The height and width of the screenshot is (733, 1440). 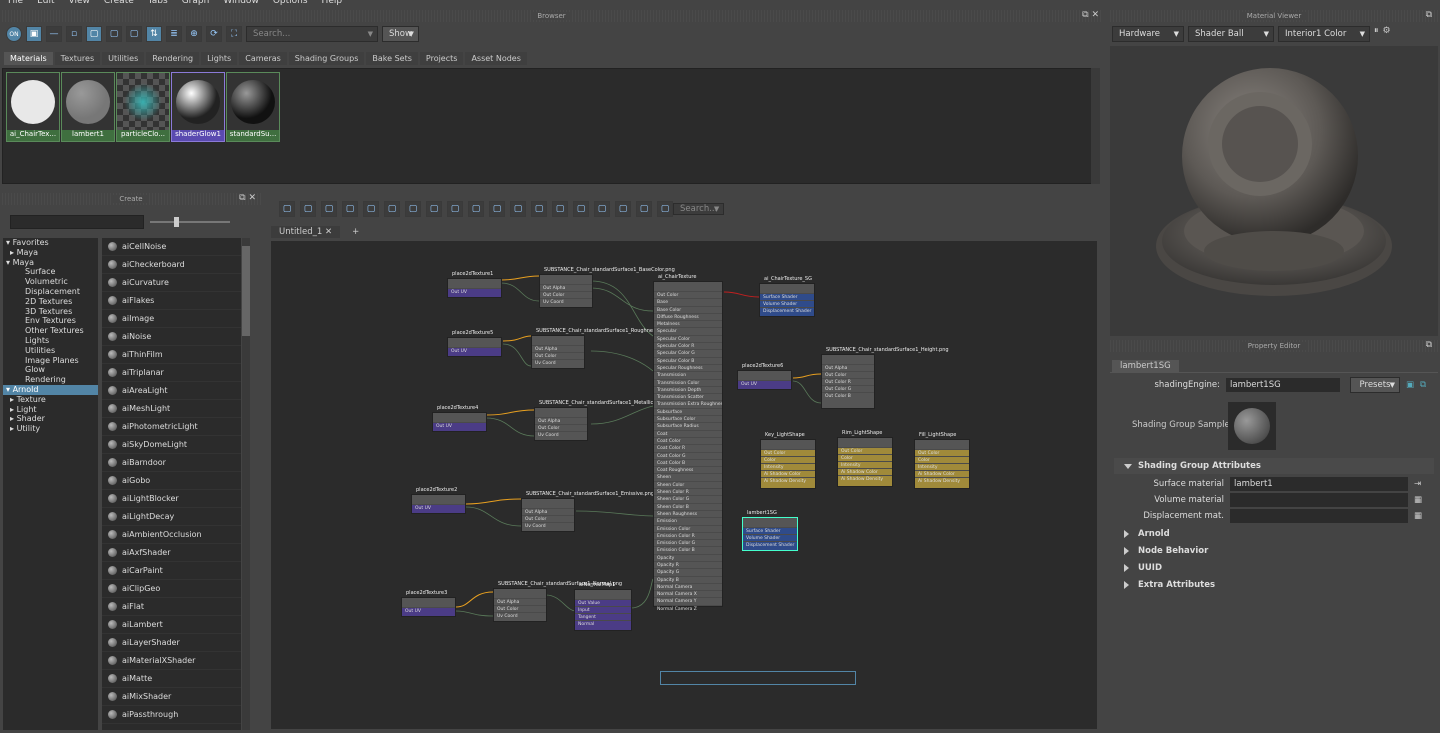 I want to click on node-port: Input, so click(x=603, y=609).